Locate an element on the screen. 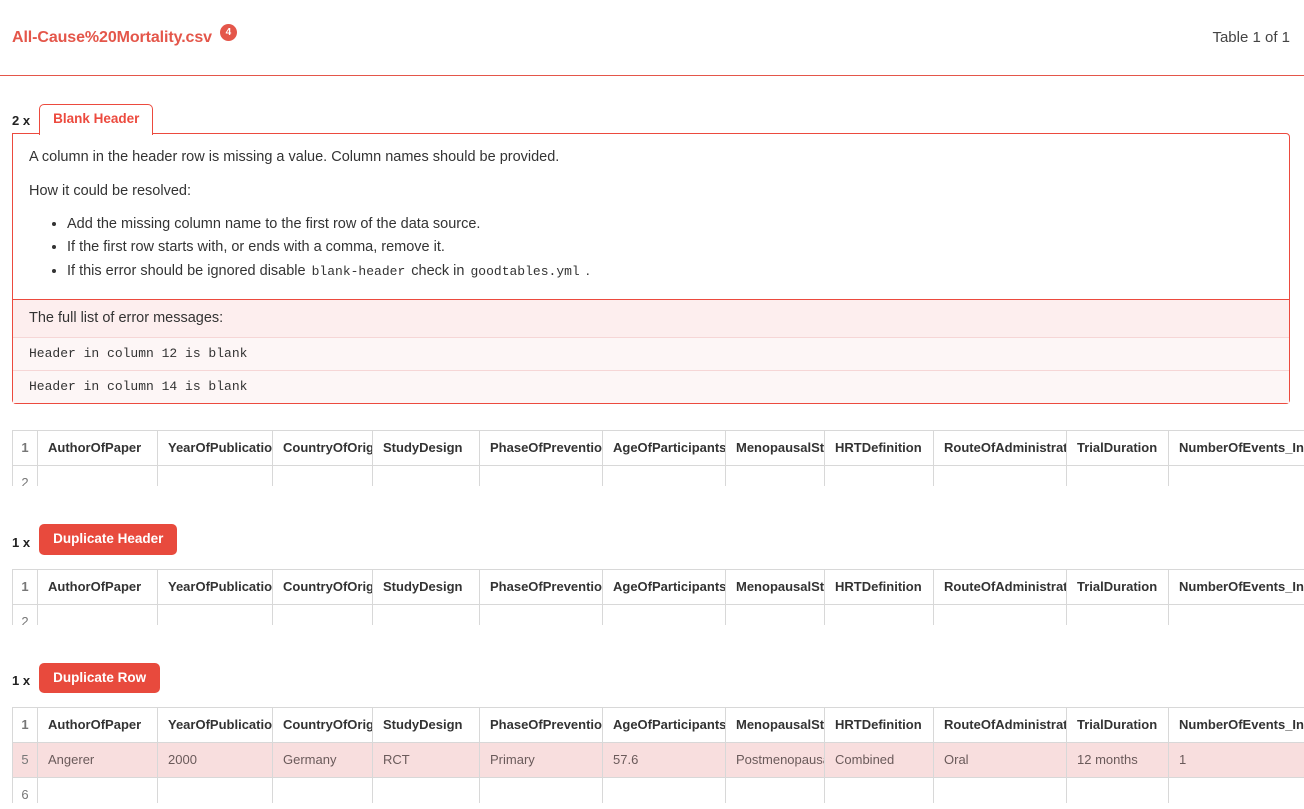  table-cell: RCT is located at coordinates (426, 760).